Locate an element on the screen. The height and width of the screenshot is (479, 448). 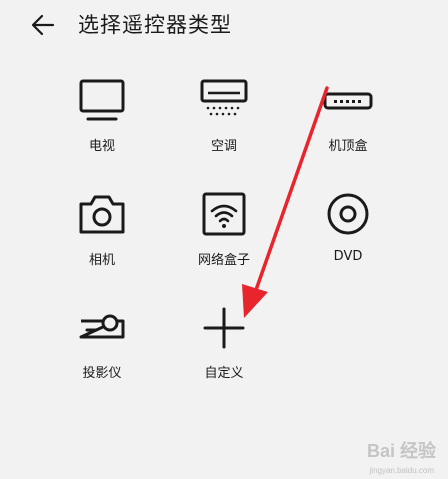
device-label: 自定义 is located at coordinates (224, 373).